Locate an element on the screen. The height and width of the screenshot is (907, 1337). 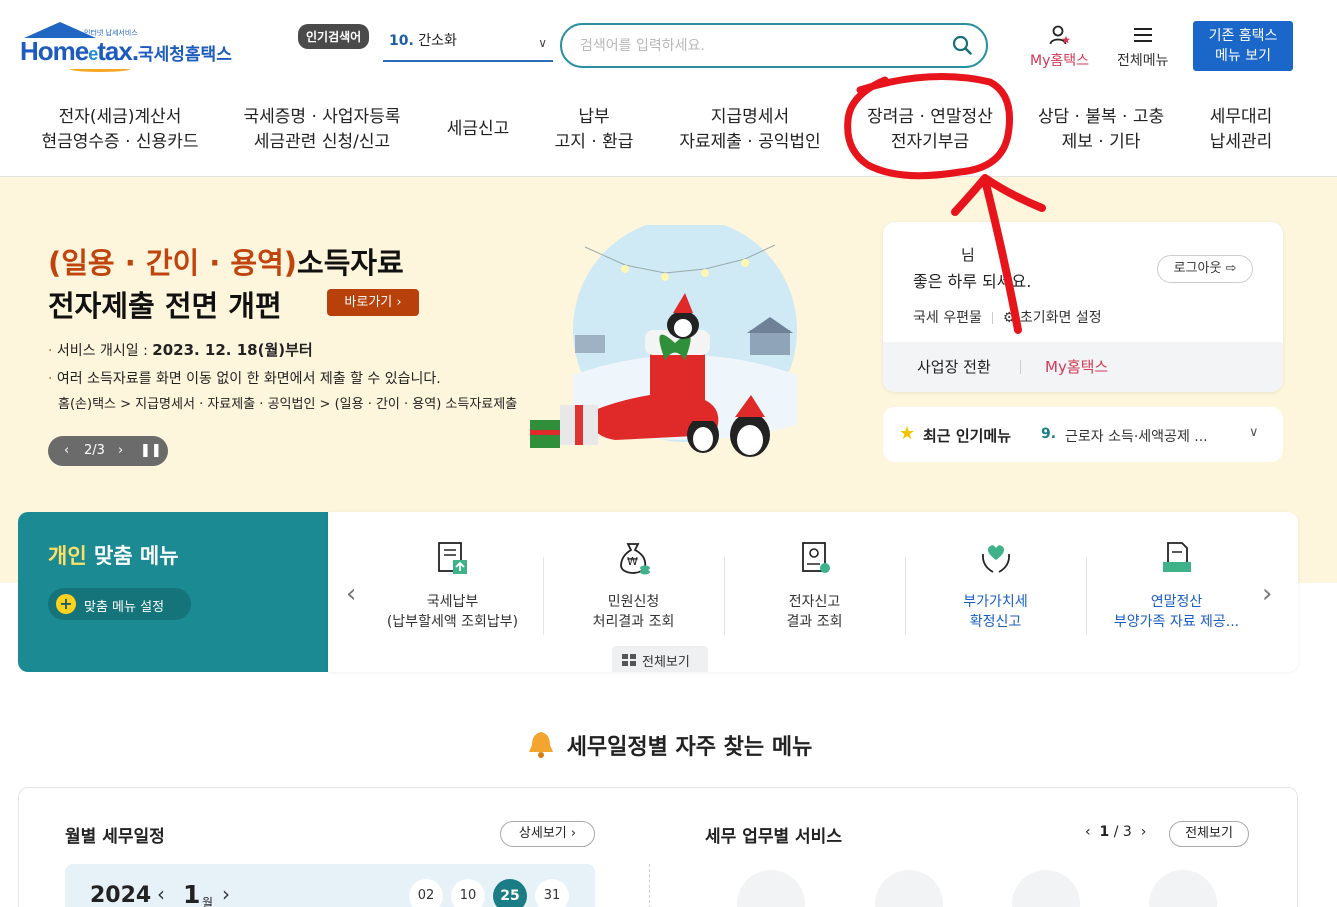
gnb-tax-filing: 세금신고 is located at coordinates (478, 129).